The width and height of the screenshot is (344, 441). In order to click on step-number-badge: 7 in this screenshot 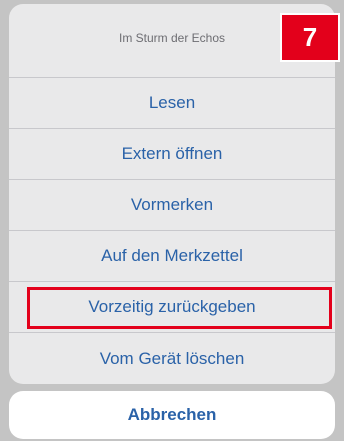, I will do `click(310, 37)`.